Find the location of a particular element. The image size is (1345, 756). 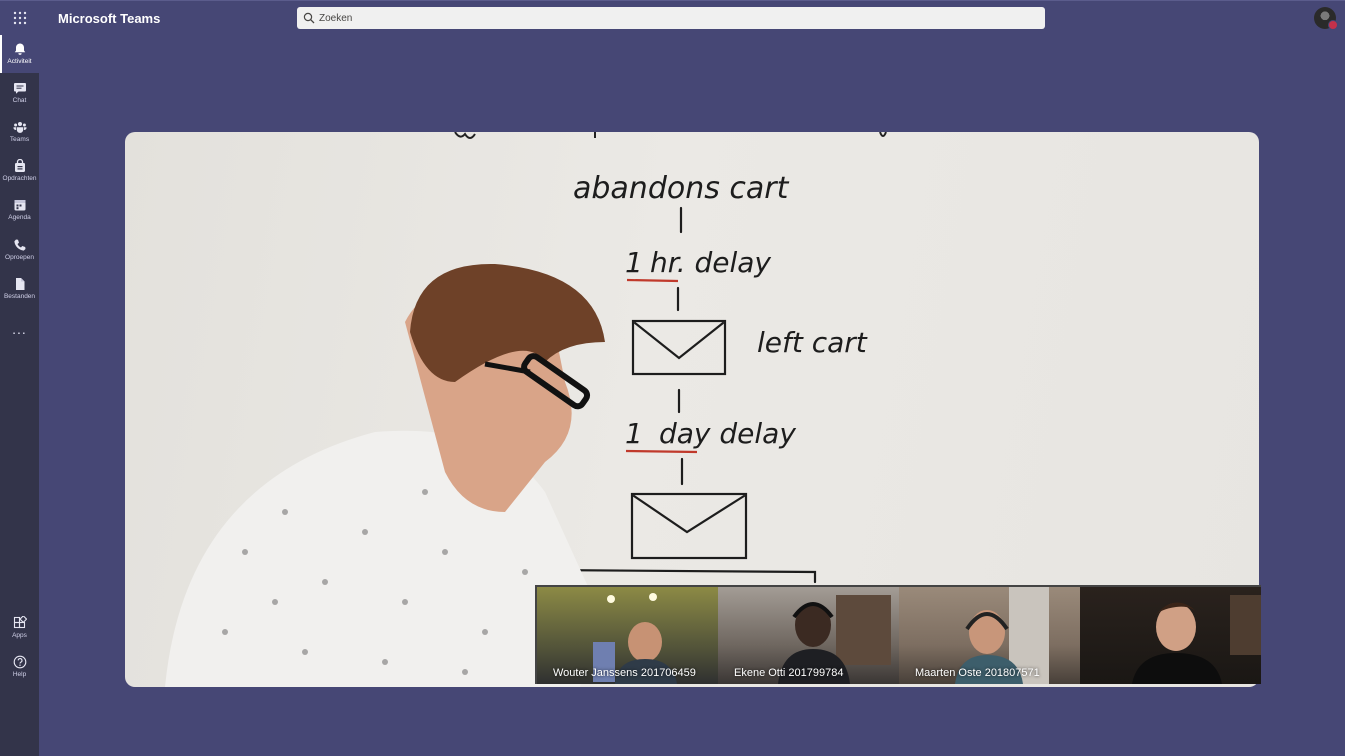

search-box is located at coordinates (671, 18).